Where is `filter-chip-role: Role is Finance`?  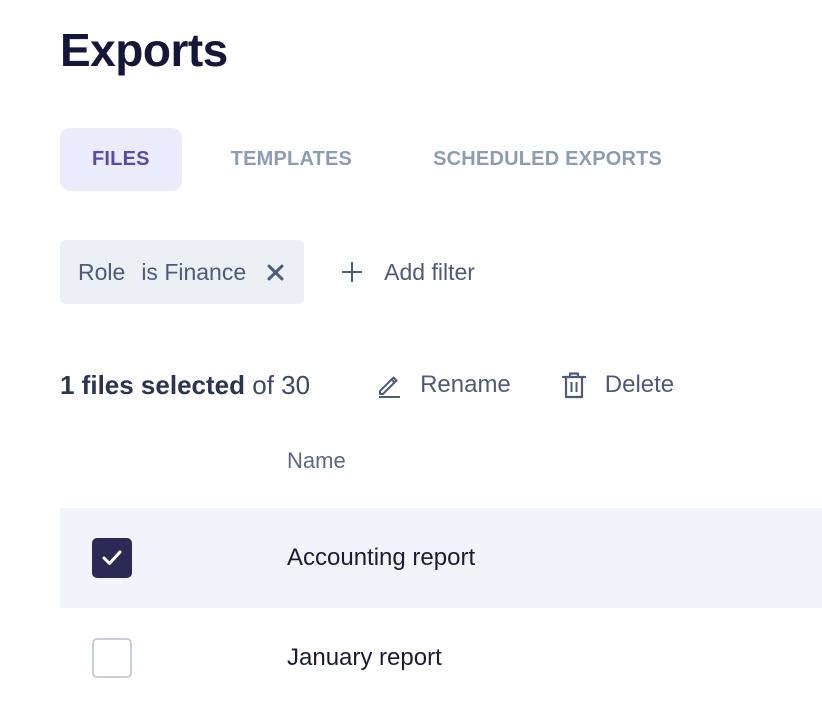
filter-chip-role: Role is Finance is located at coordinates (182, 272).